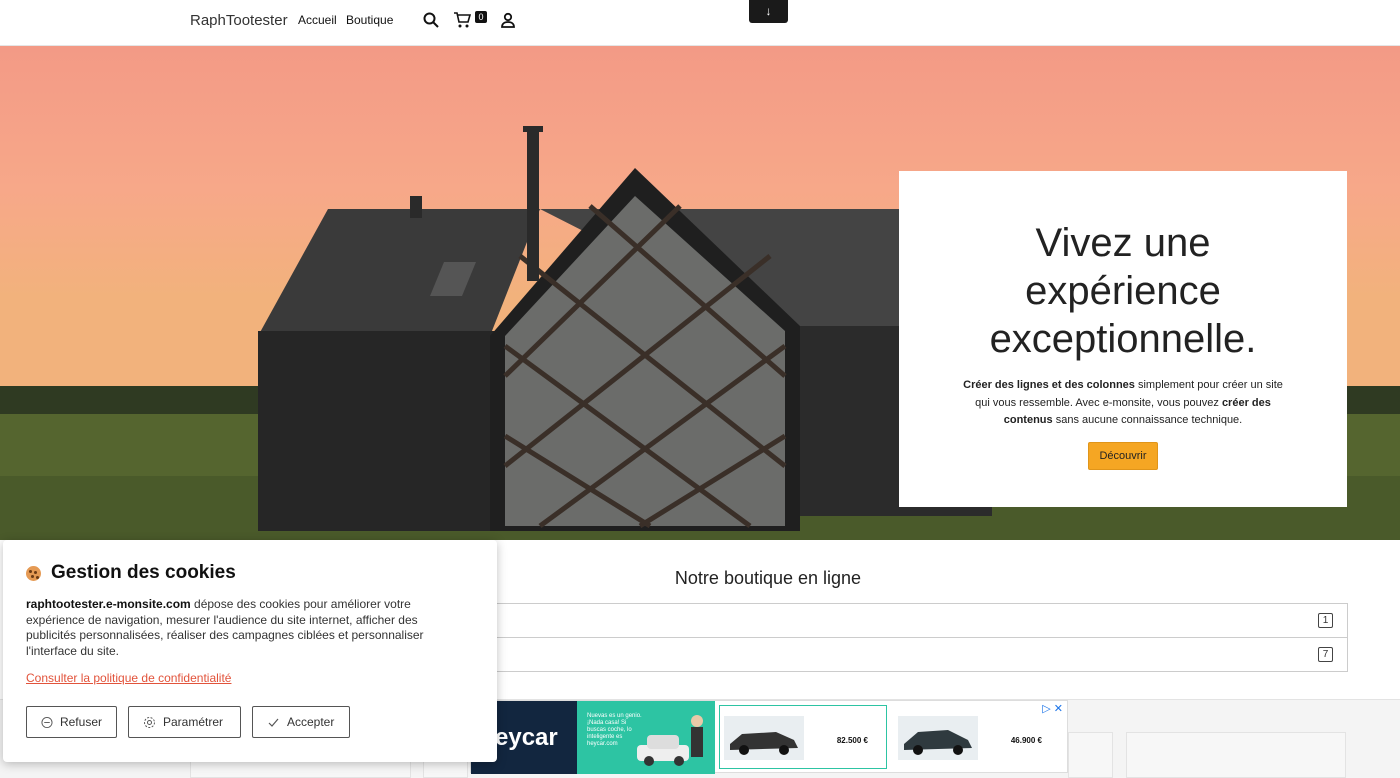 Image resolution: width=1400 pixels, height=778 pixels. What do you see at coordinates (909, 654) in the screenshot?
I see `shop-category-row: 7` at bounding box center [909, 654].